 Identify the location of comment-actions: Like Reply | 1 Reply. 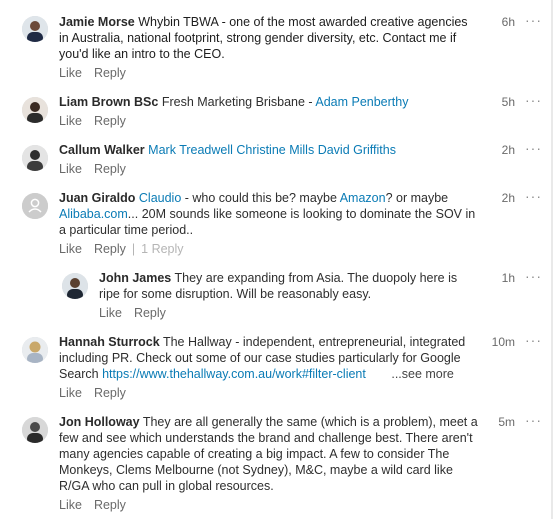
(127, 249).